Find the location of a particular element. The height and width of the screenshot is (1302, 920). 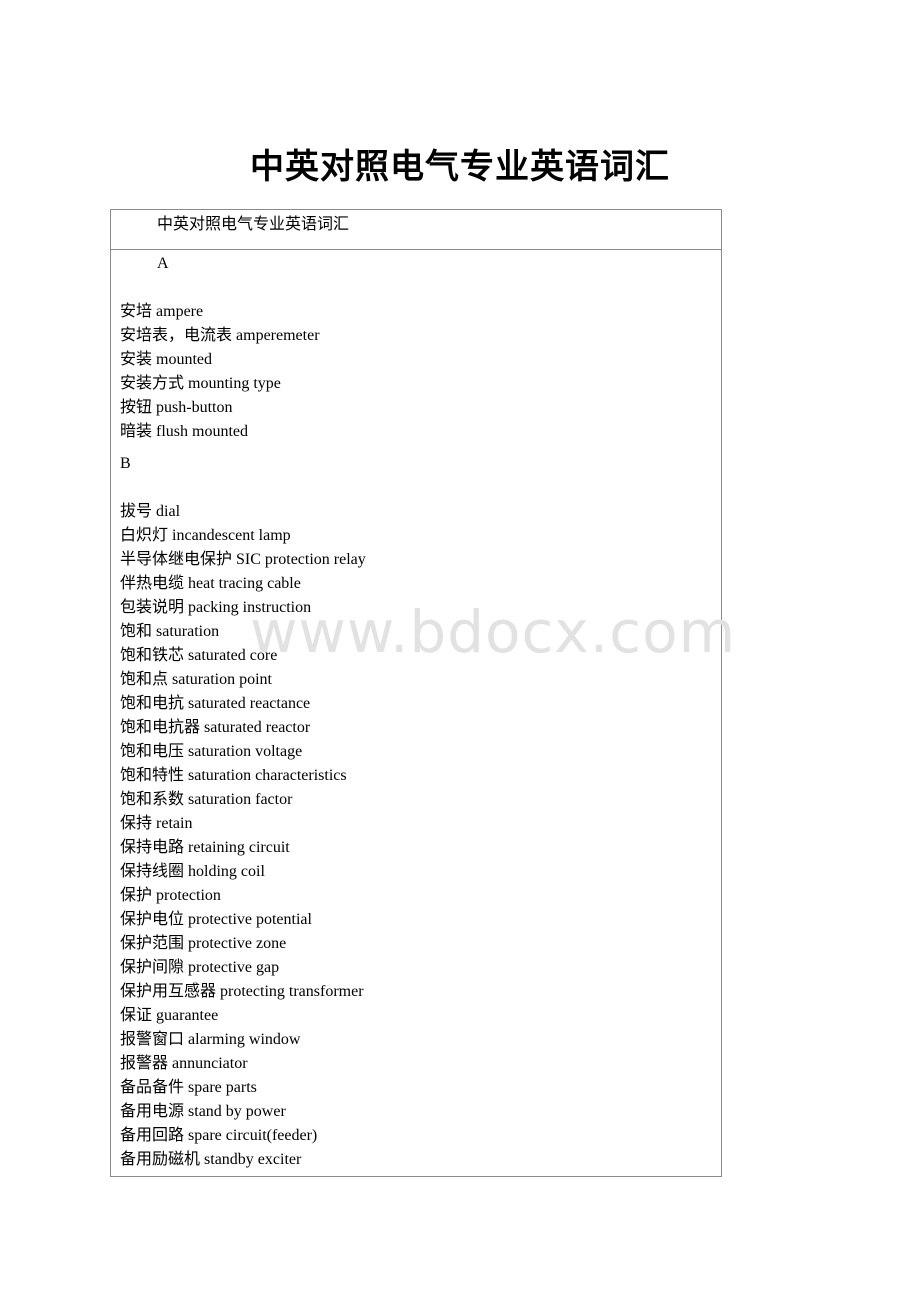

glossary-entry: 报警窗口 alarming window is located at coordinates (420, 1040).